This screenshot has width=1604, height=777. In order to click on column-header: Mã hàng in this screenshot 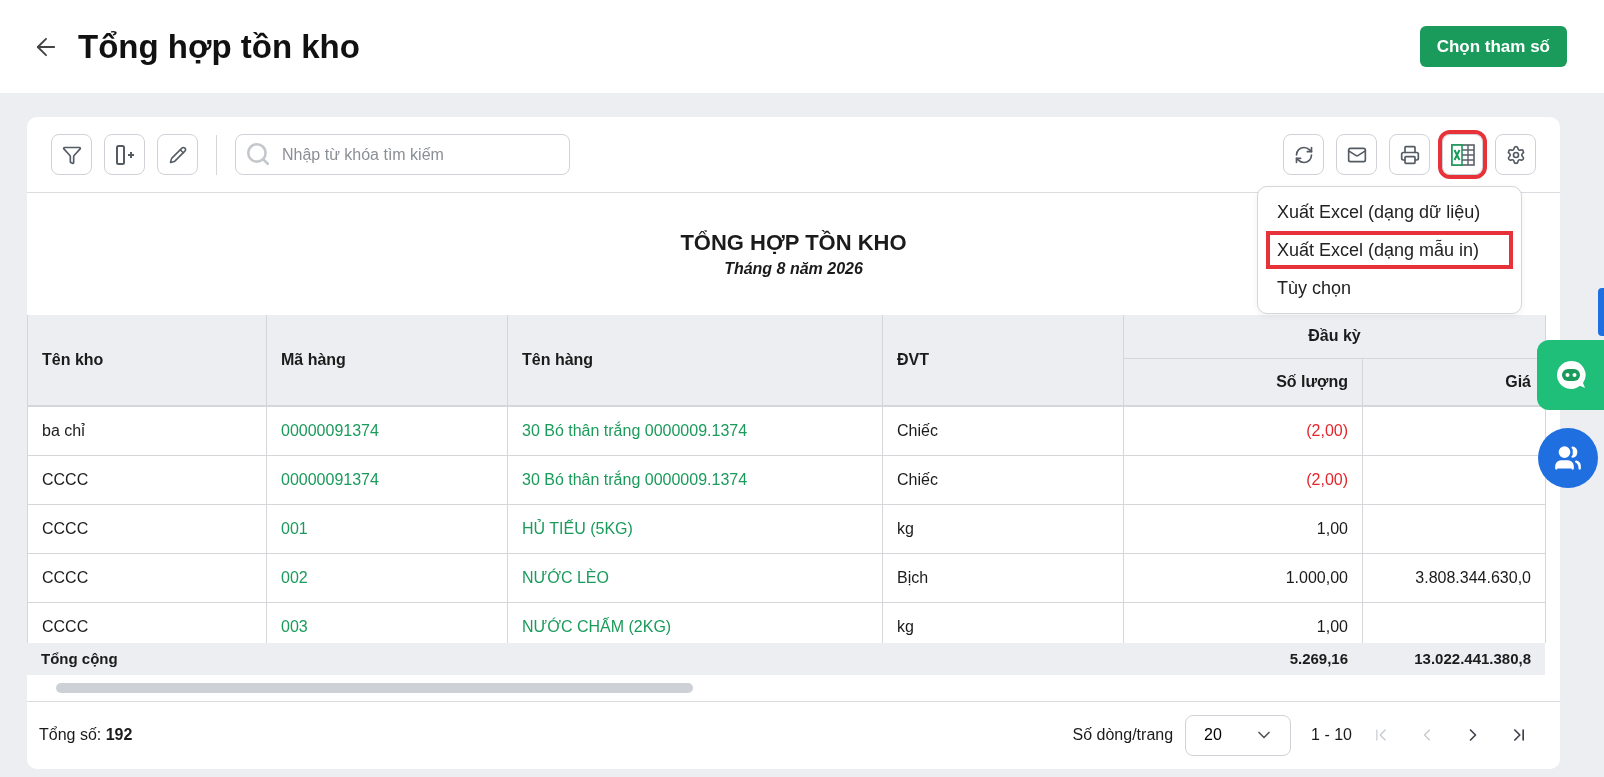, I will do `click(387, 360)`.